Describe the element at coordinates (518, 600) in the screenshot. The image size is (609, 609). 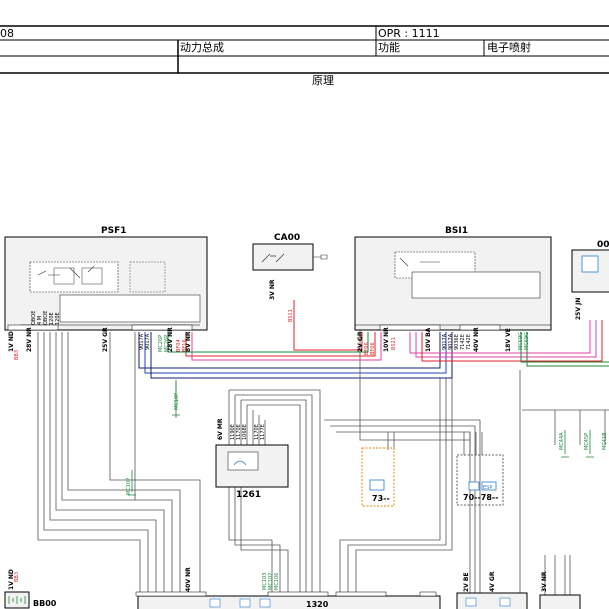
I see `module-bottom-right` at that location.